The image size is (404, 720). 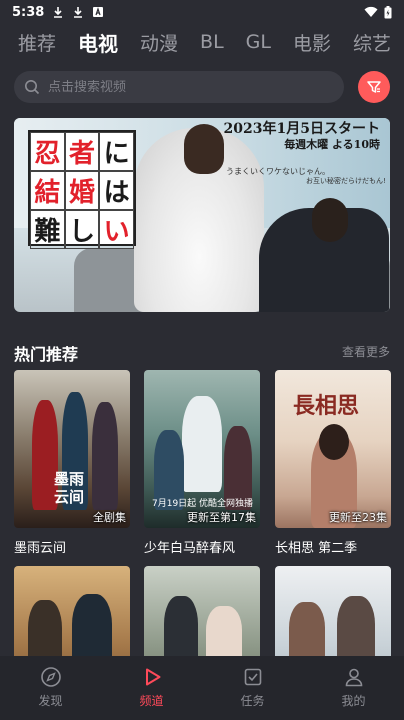 What do you see at coordinates (326, 406) in the screenshot?
I see `poster-title: 長相思` at bounding box center [326, 406].